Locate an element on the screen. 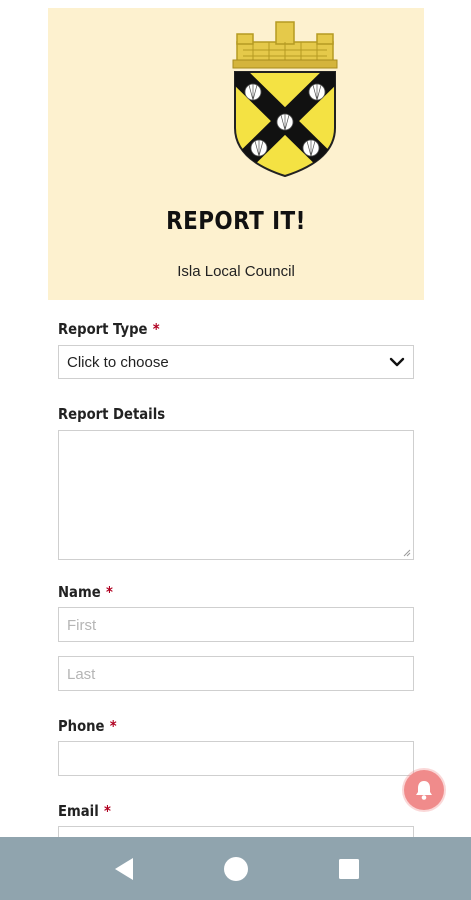 The width and height of the screenshot is (471, 900). report-details-label-text: Report Details is located at coordinates (112, 414).